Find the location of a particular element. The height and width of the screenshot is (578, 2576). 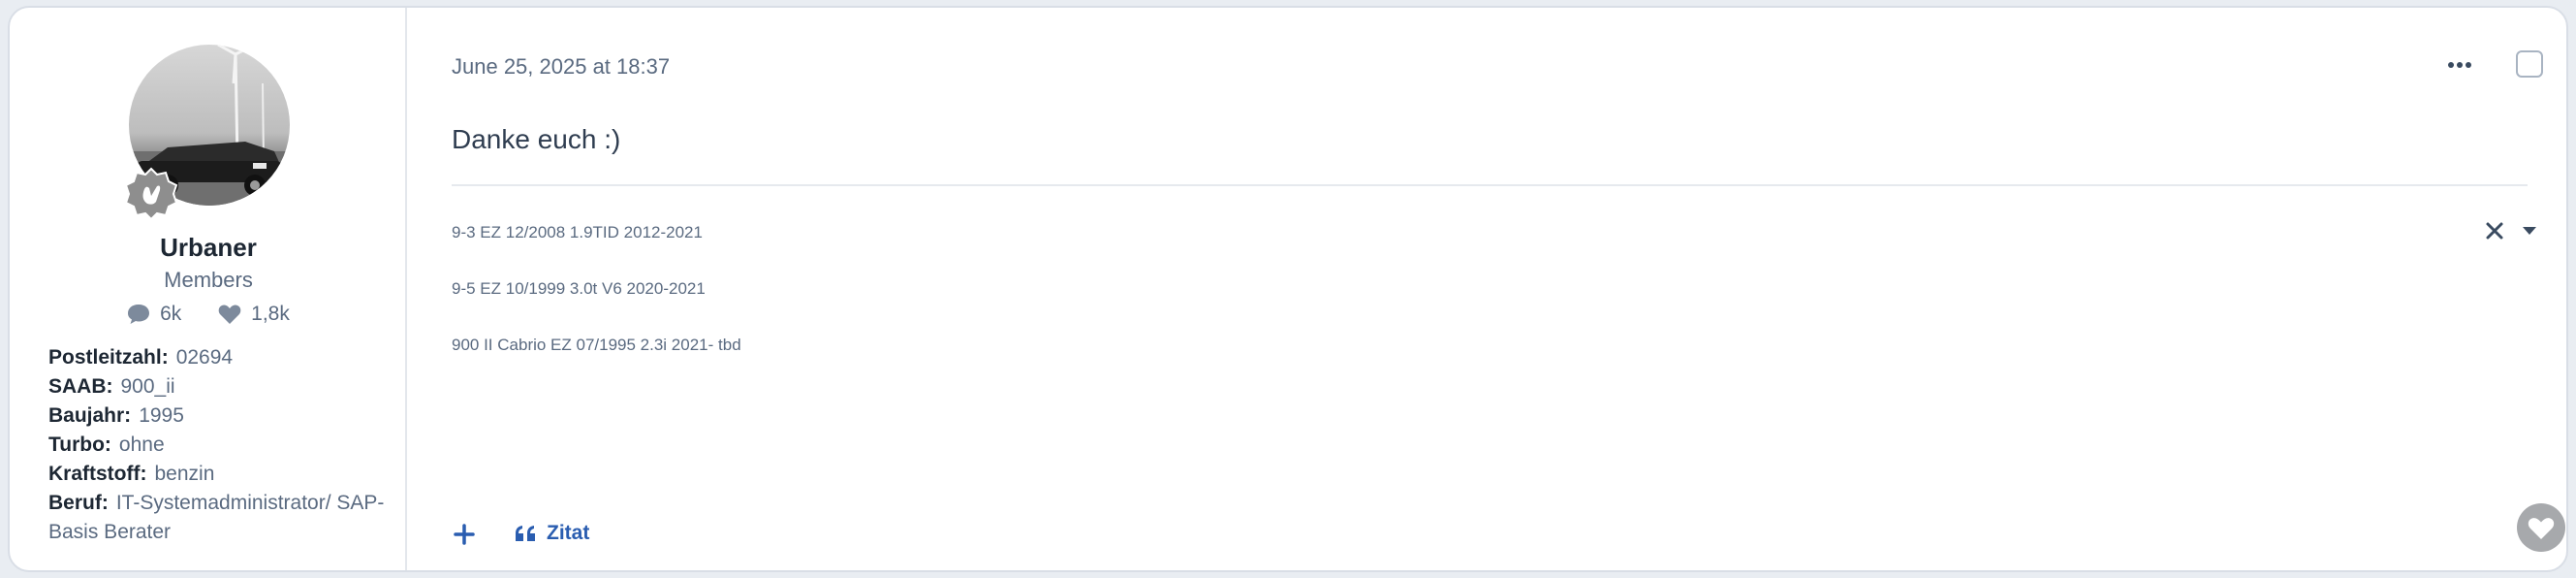

signature-divider is located at coordinates (1490, 185).